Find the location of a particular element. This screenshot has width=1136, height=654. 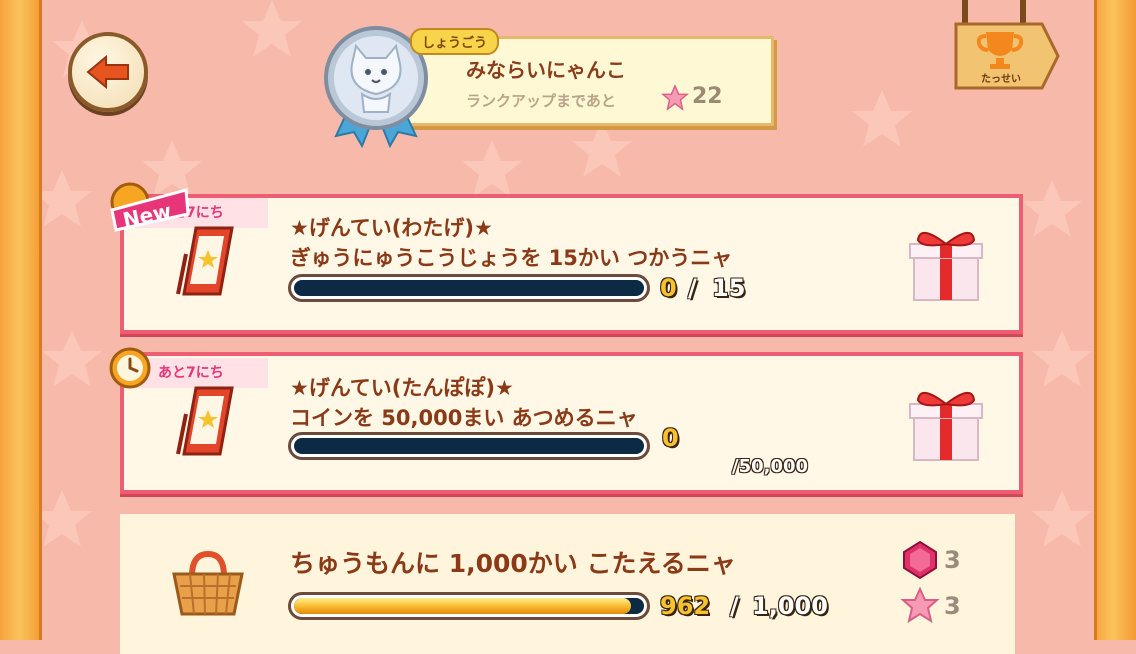

mission-title: ★げんてい(わたげ)★ is located at coordinates (391, 228).